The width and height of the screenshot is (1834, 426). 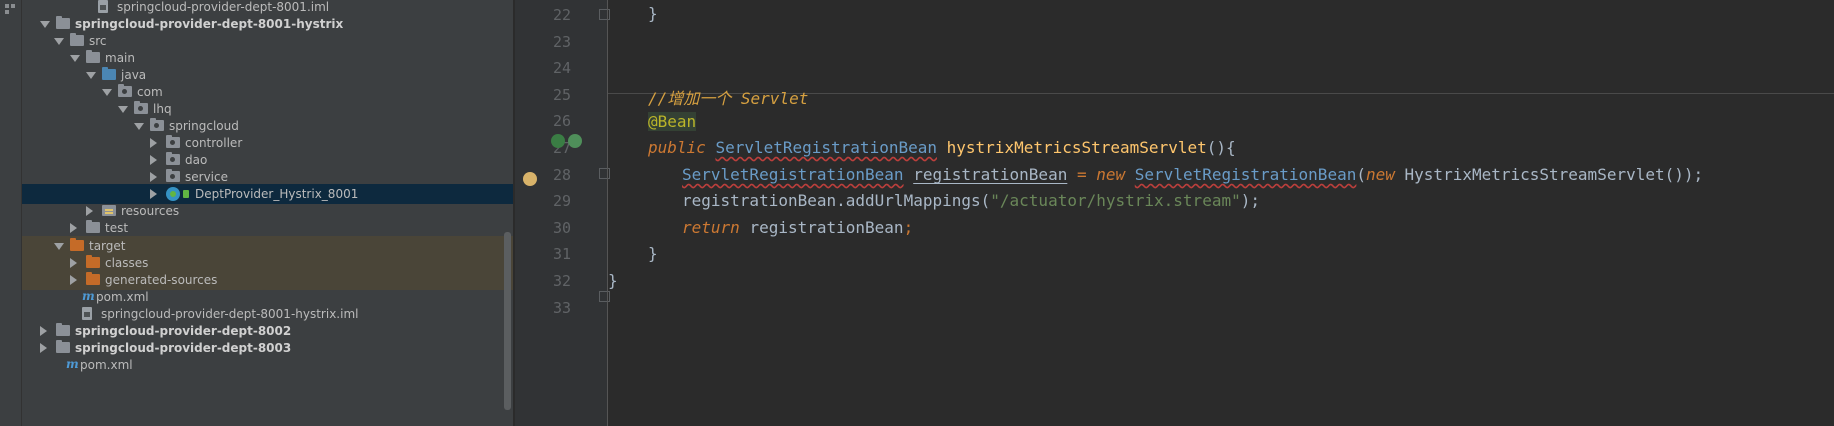 I want to click on code-line-25: //增加一个 Servlet, so click(x=708, y=97).